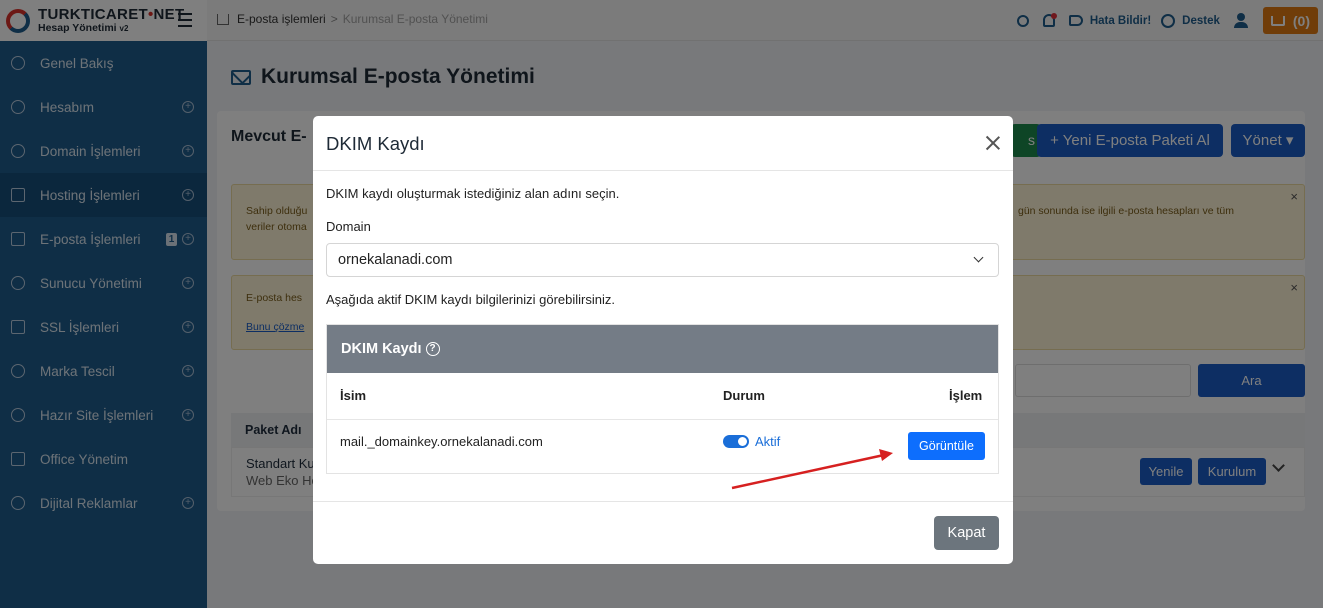  What do you see at coordinates (886, 455) in the screenshot?
I see `arrow-head` at bounding box center [886, 455].